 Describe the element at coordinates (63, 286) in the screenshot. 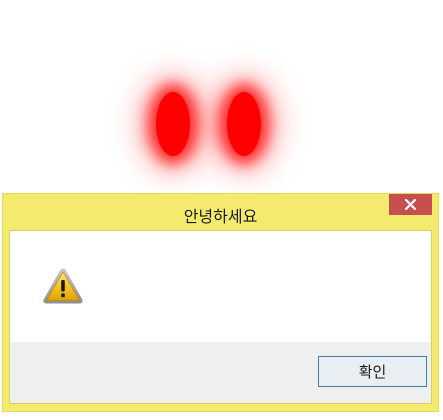

I see `warning-icon` at that location.